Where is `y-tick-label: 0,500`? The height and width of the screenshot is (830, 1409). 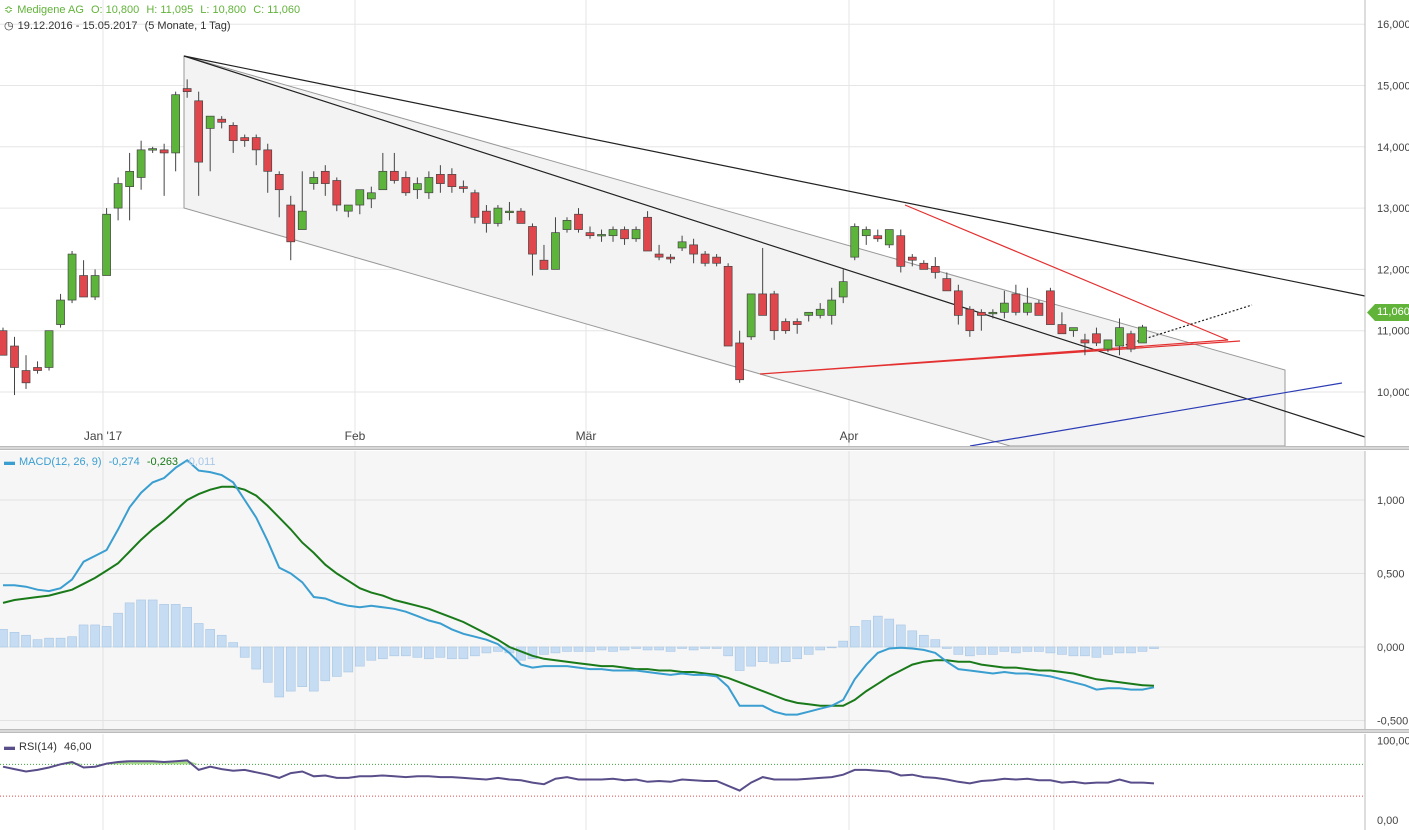
y-tick-label: 0,500 is located at coordinates (1391, 575).